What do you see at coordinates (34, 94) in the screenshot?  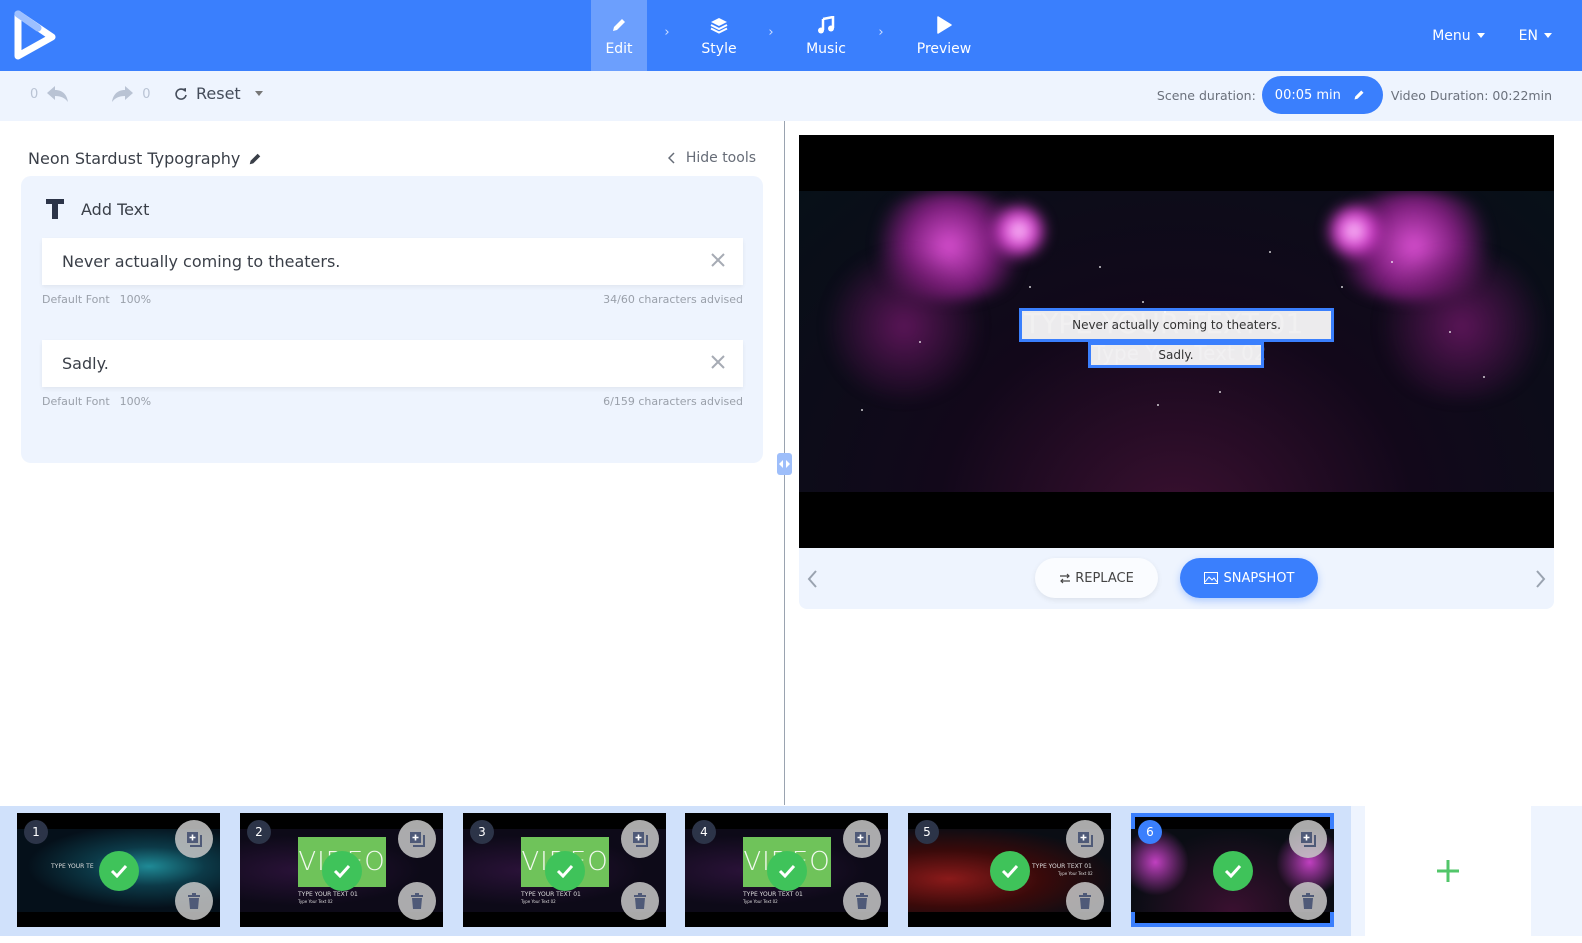 I see `undo-count: 0` at bounding box center [34, 94].